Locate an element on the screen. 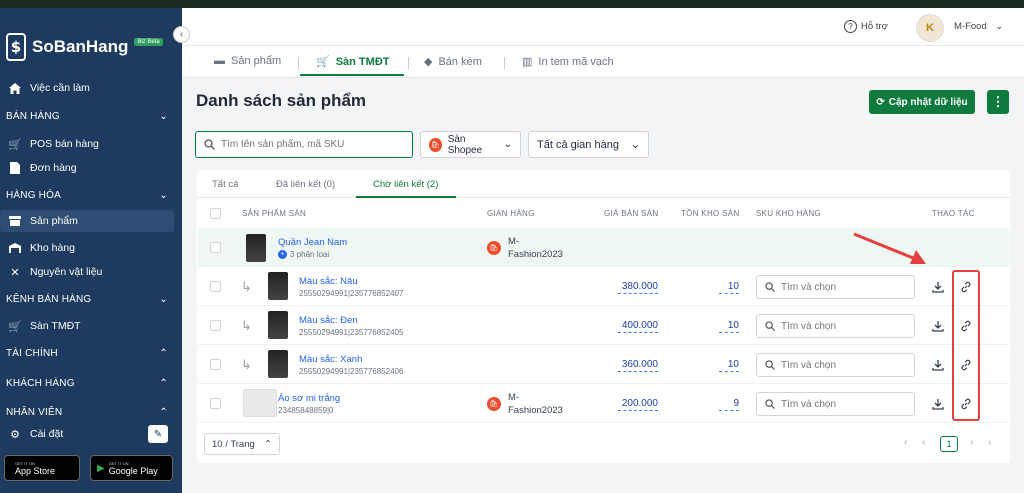  variant-code: 25550294991|235776852407 is located at coordinates (351, 293).